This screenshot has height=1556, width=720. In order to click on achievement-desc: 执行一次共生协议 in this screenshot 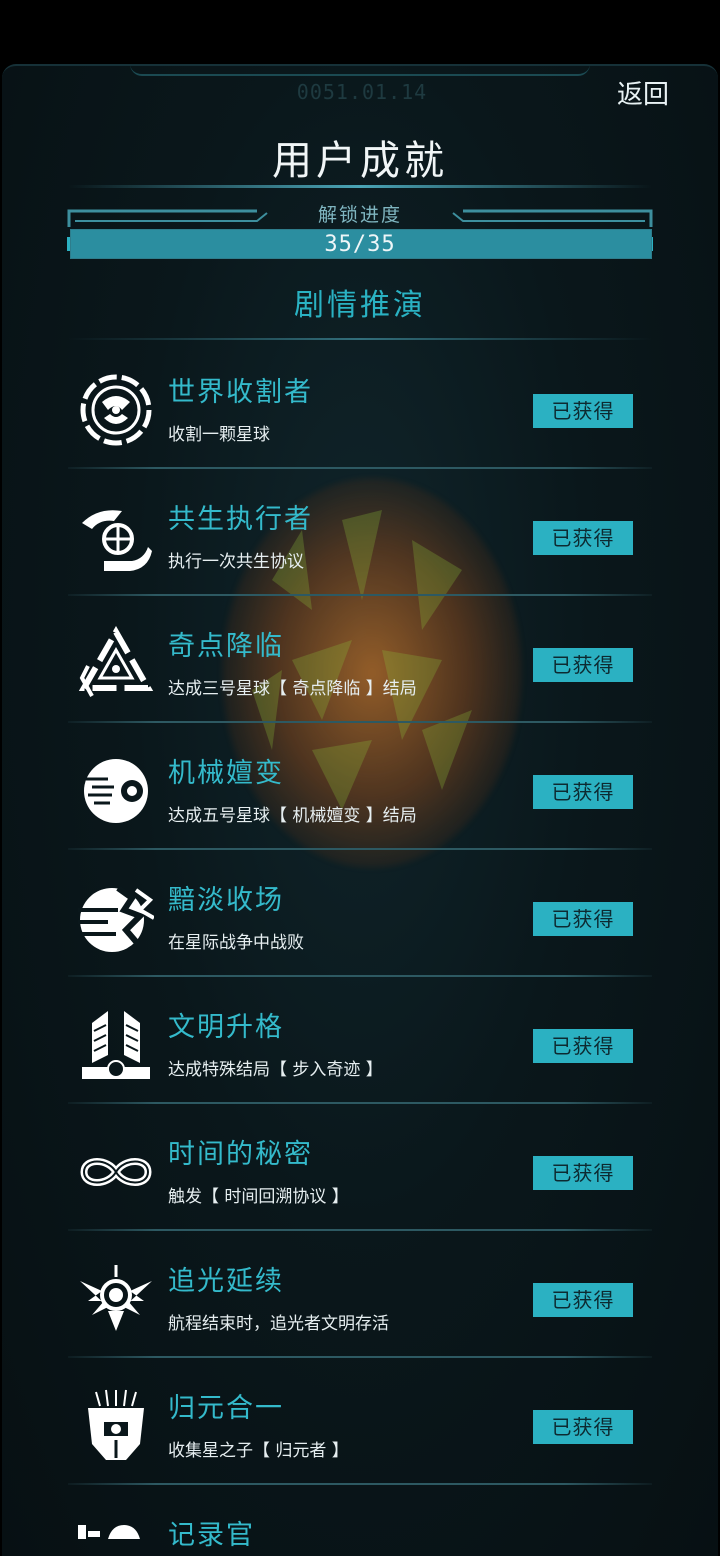, I will do `click(236, 562)`.